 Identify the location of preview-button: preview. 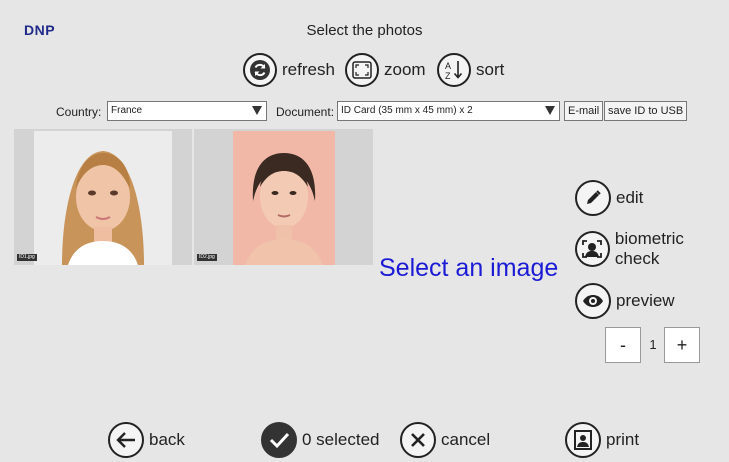
(625, 301).